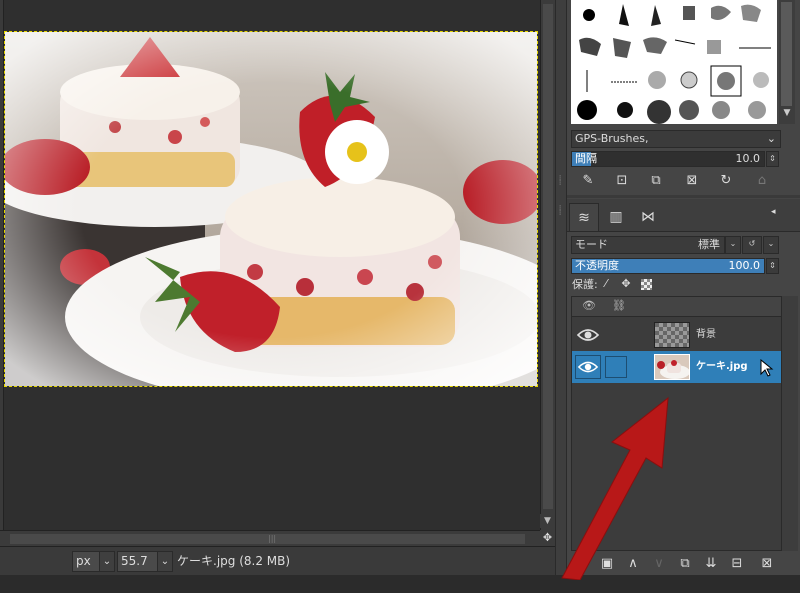  Describe the element at coordinates (752, 245) in the screenshot. I see `reset-mode-icon: ↺` at that location.